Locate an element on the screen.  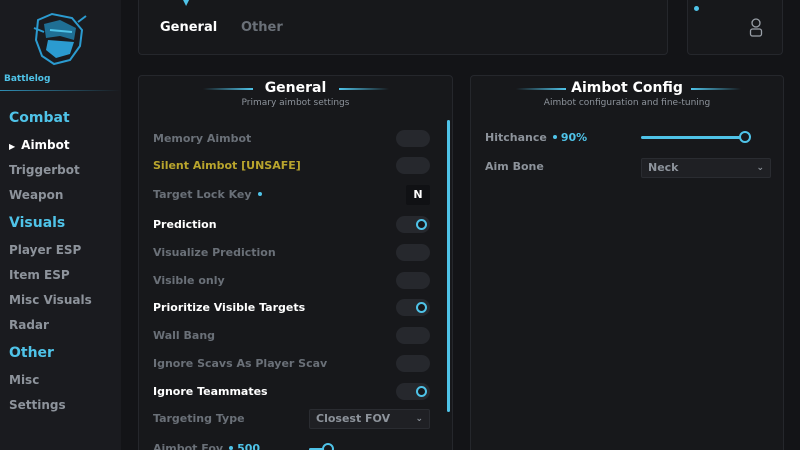
ignore-teammates-label: Ignore Teammates is located at coordinates (210, 391).